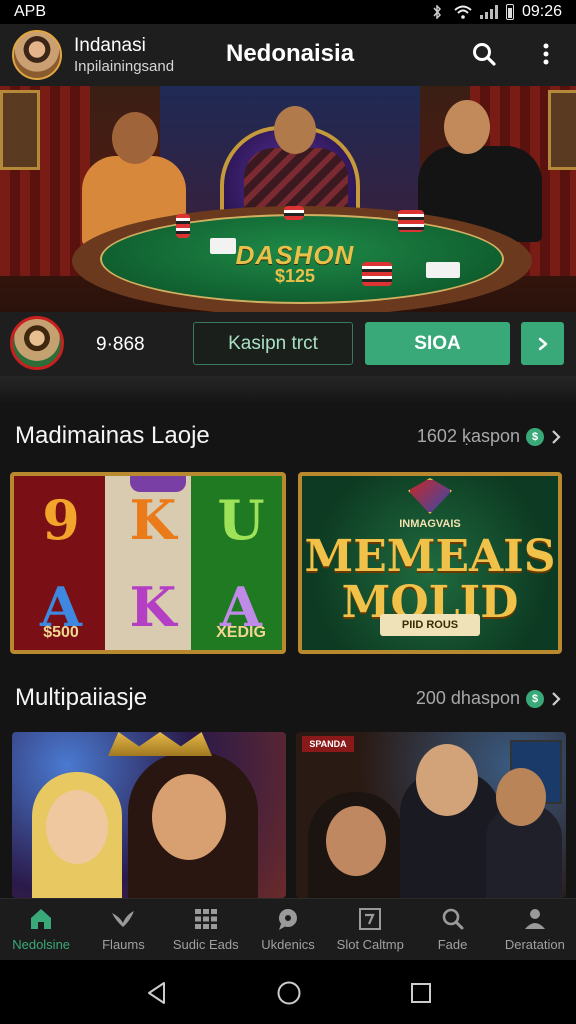  I want to click on section-count-1: 1602 ḳaspon, so click(468, 436).